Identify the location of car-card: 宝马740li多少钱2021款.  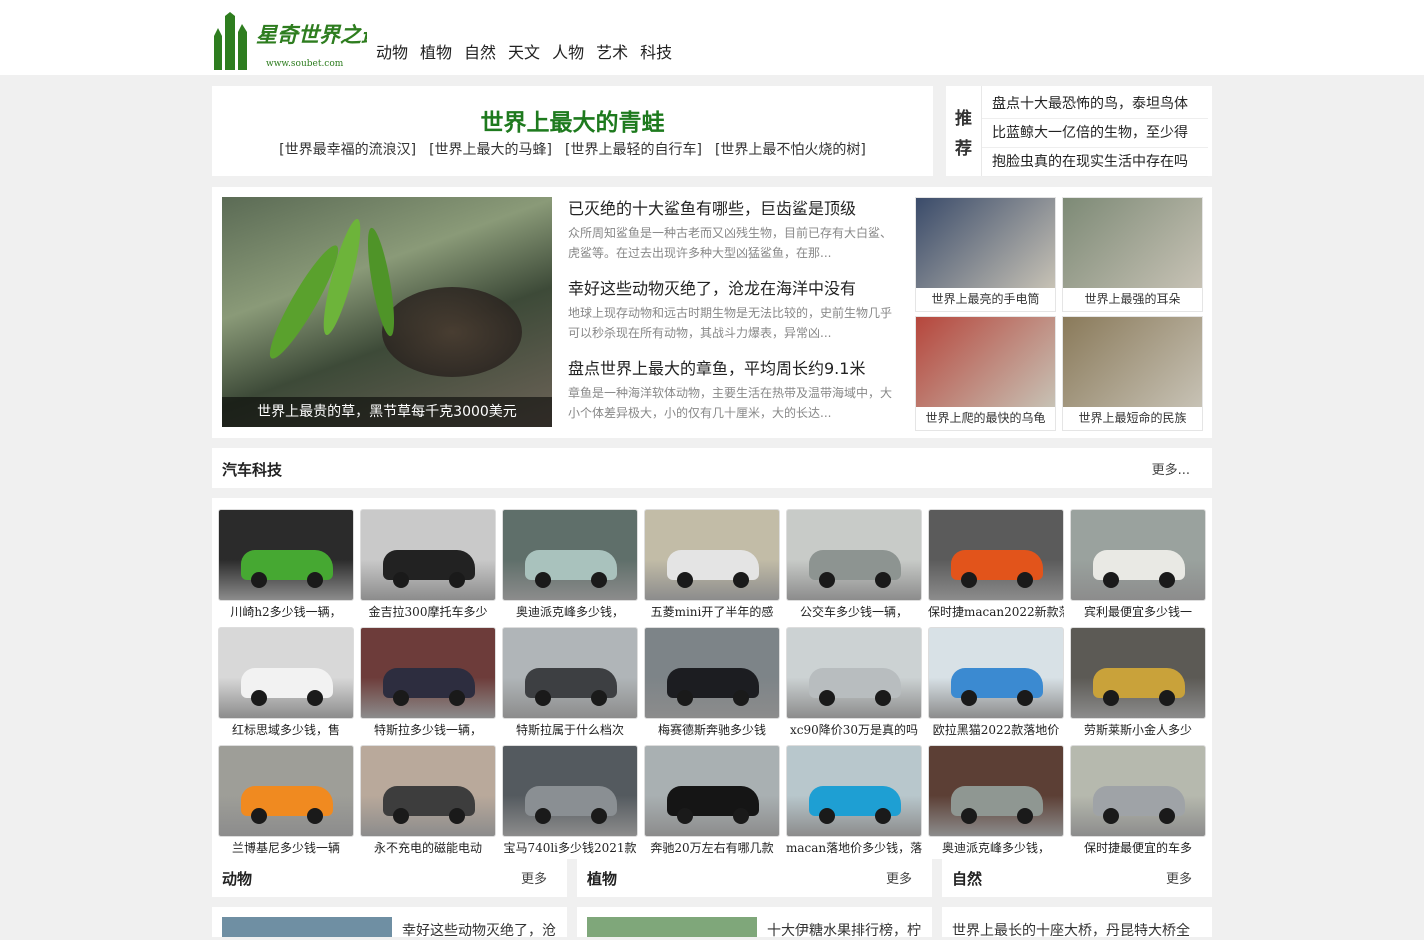
(570, 802).